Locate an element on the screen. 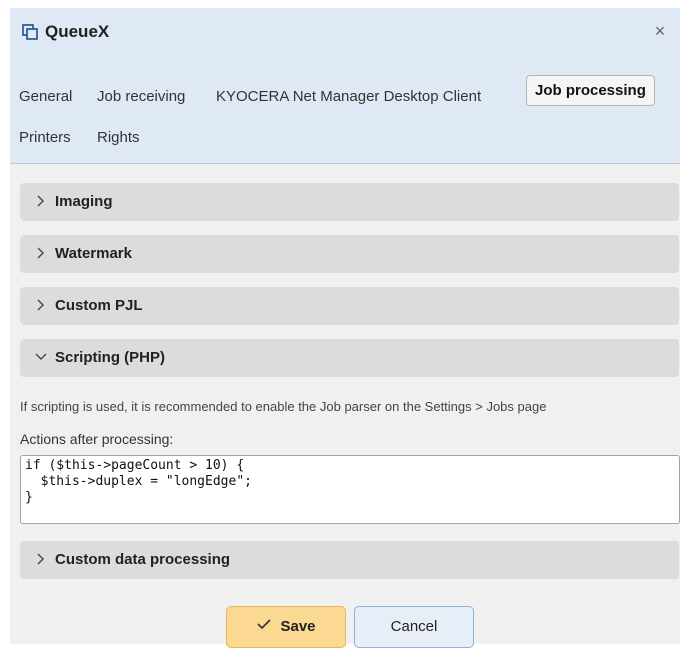 The height and width of the screenshot is (648, 680). dialog-titlebar: QueueX × is located at coordinates (345, 32).